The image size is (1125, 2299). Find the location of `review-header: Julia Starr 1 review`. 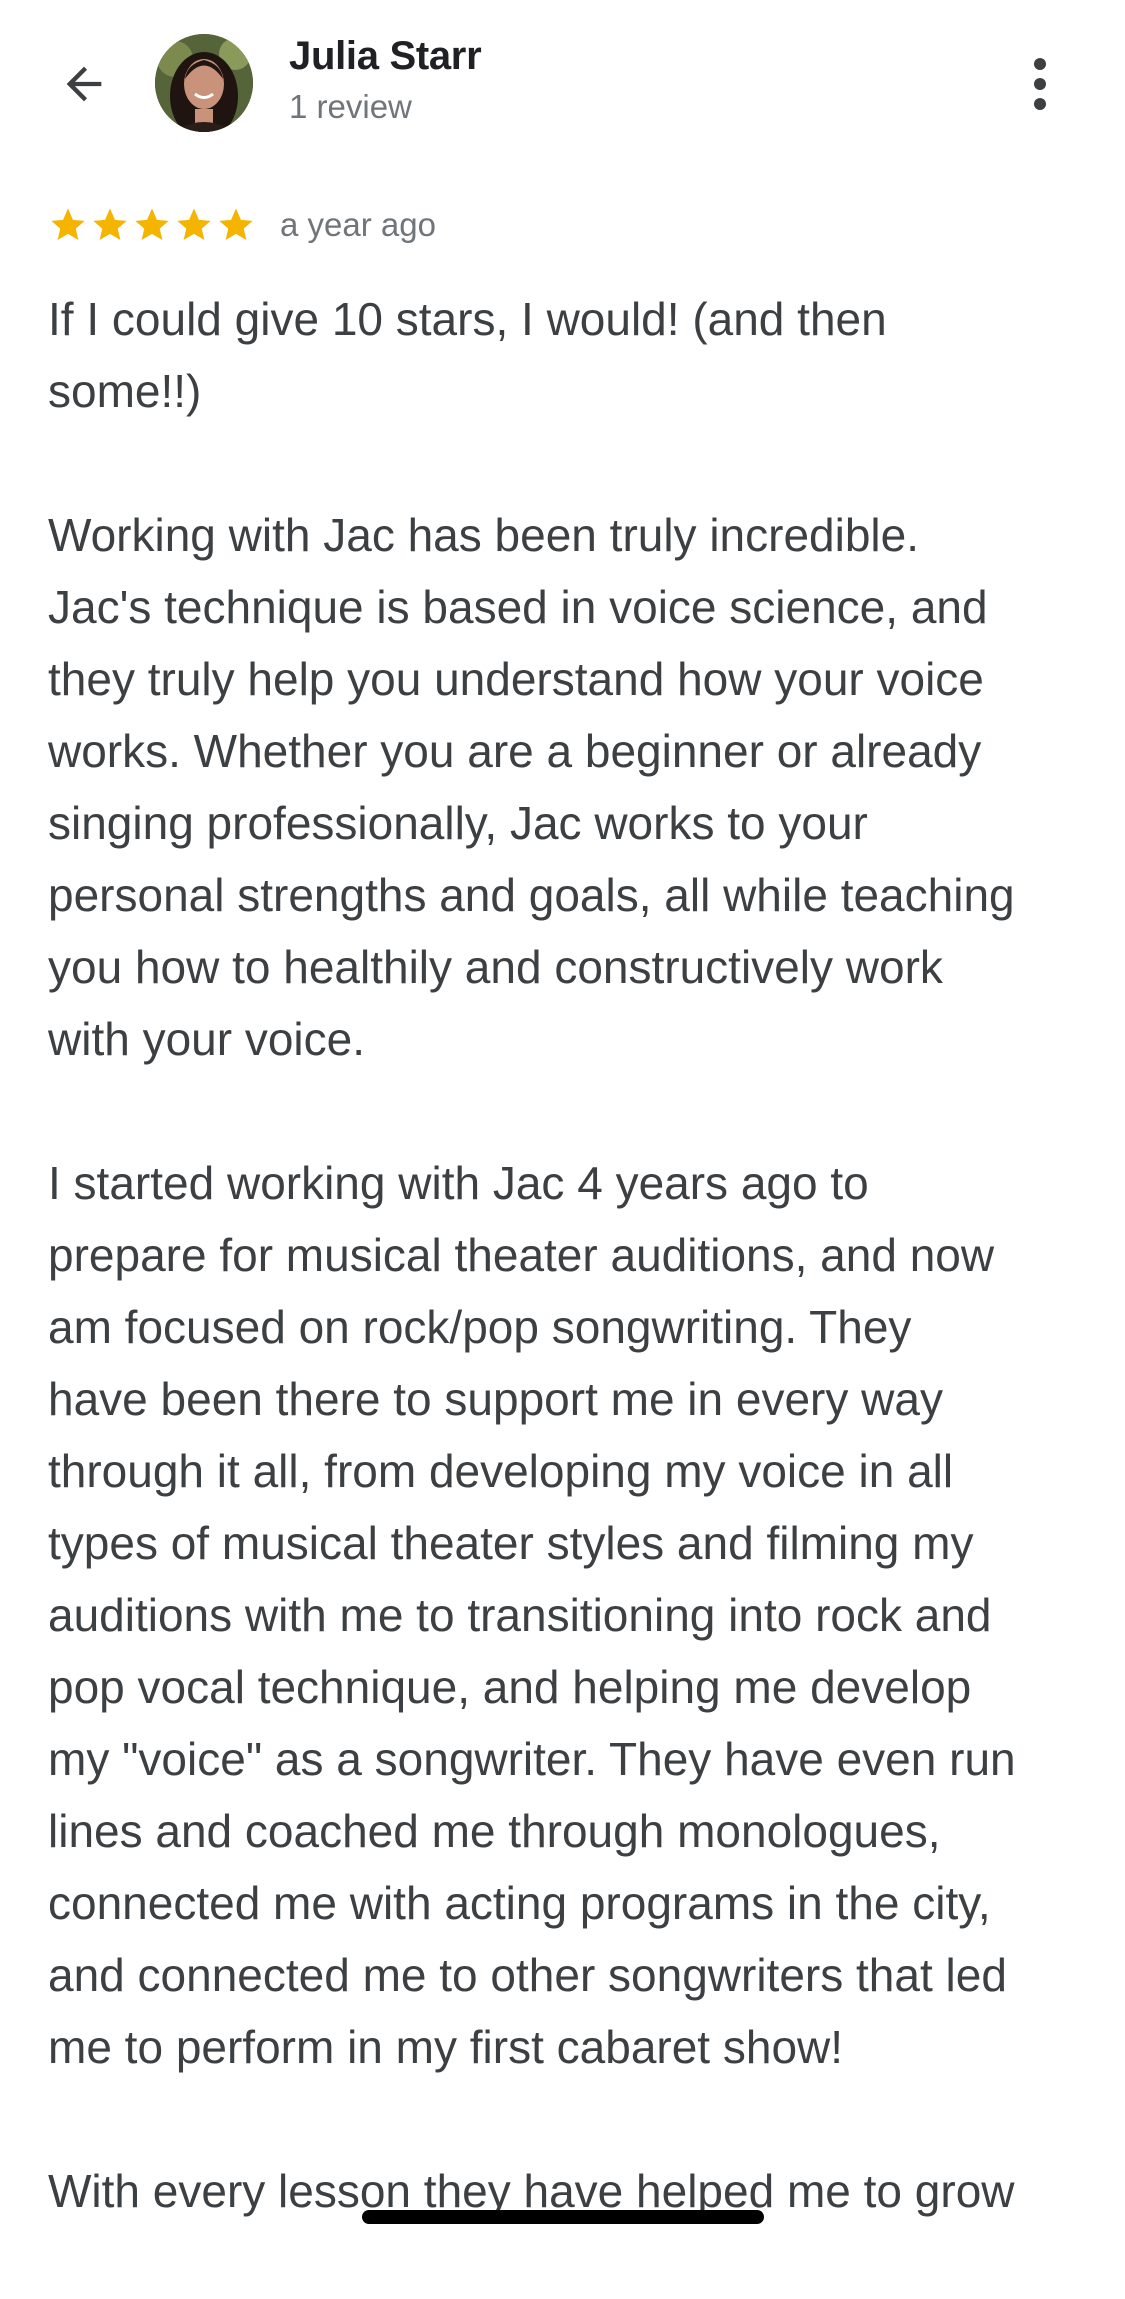

review-header: Julia Starr 1 review is located at coordinates (562, 80).